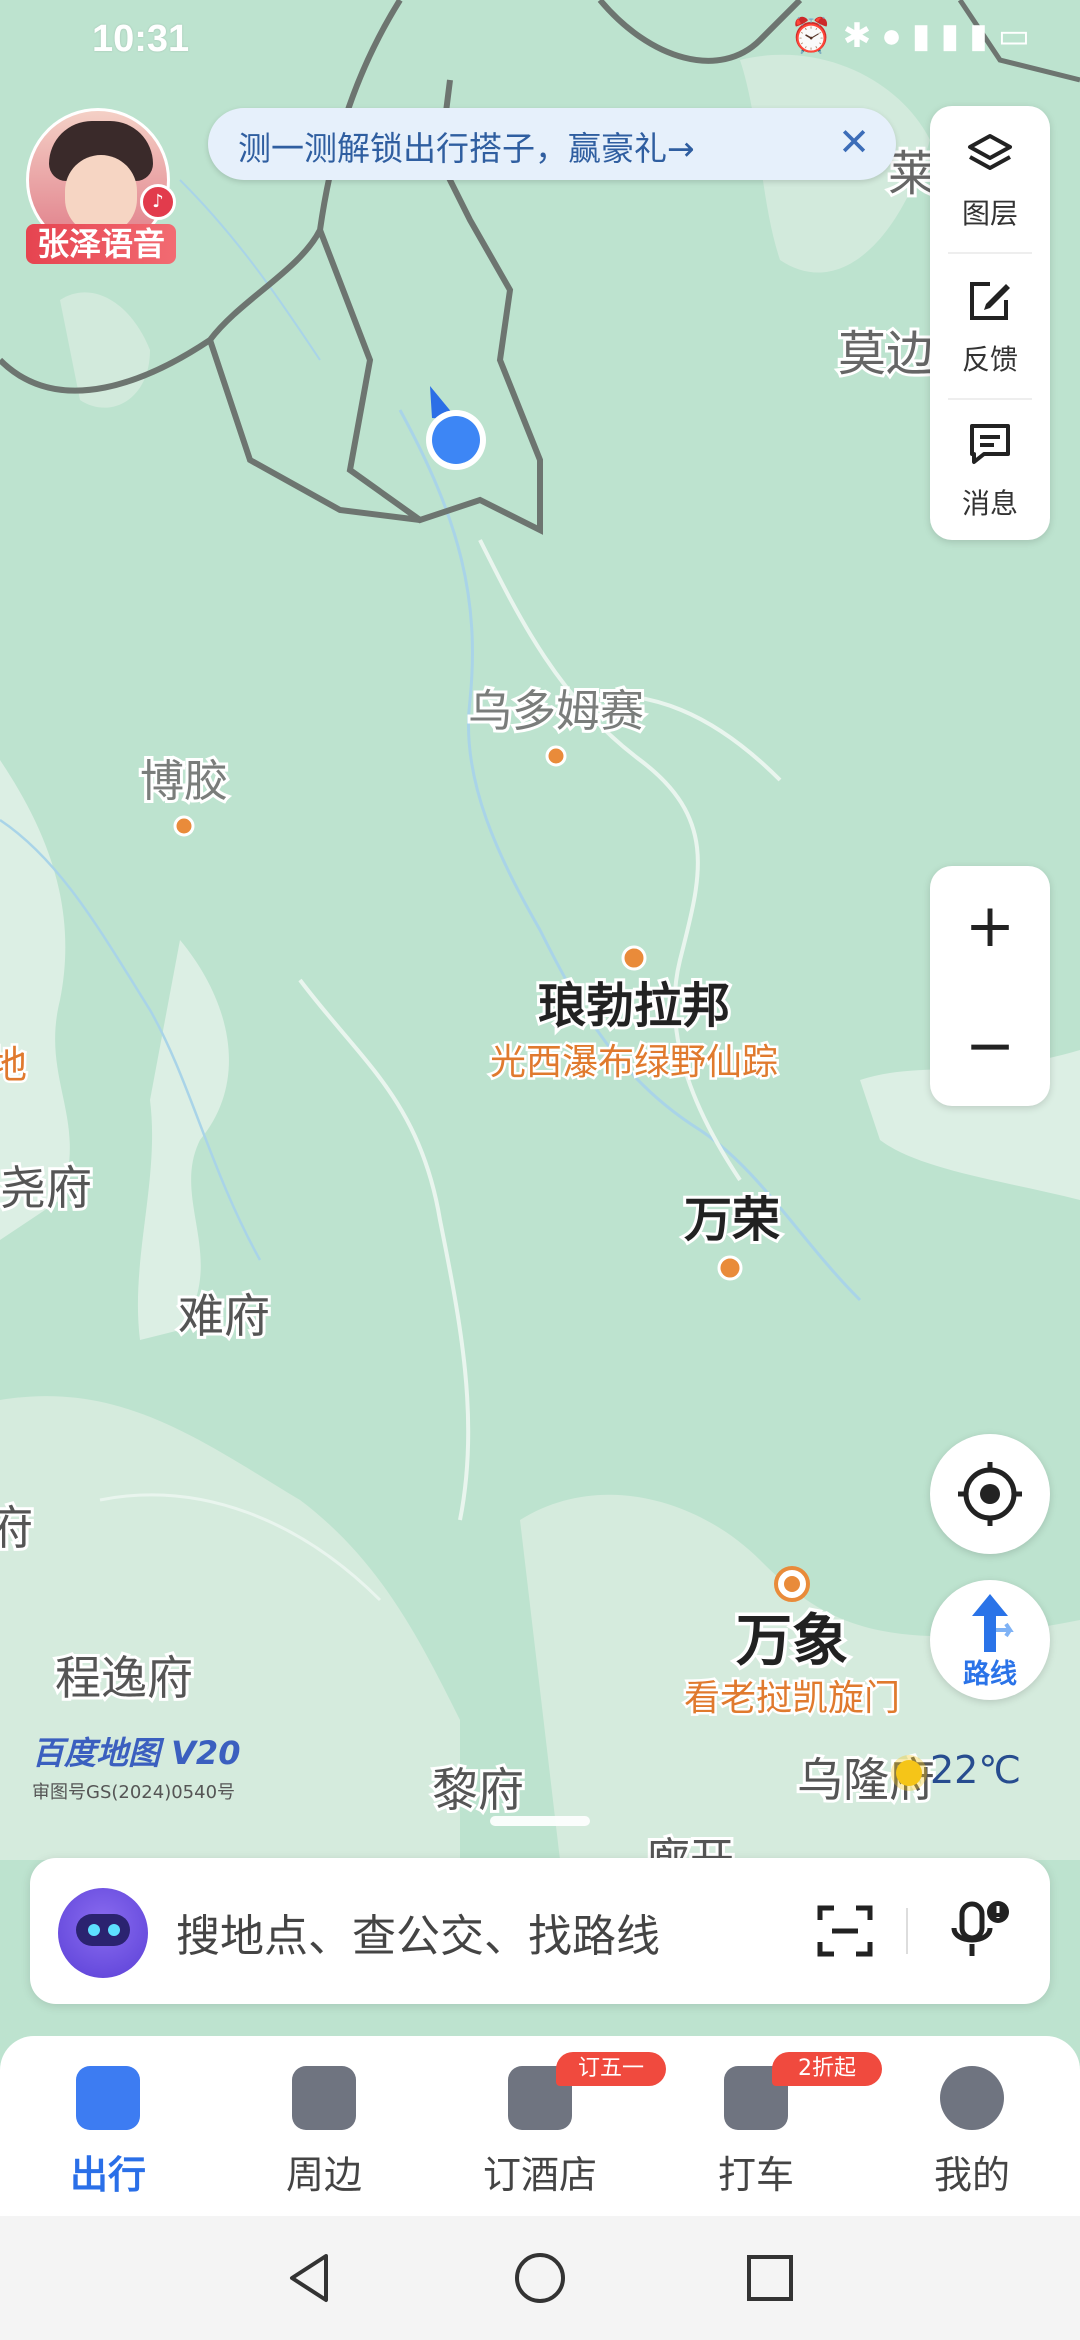 This screenshot has width=1080, height=2340. Describe the element at coordinates (972, 2131) in the screenshot. I see `tab-profile: 我的` at that location.